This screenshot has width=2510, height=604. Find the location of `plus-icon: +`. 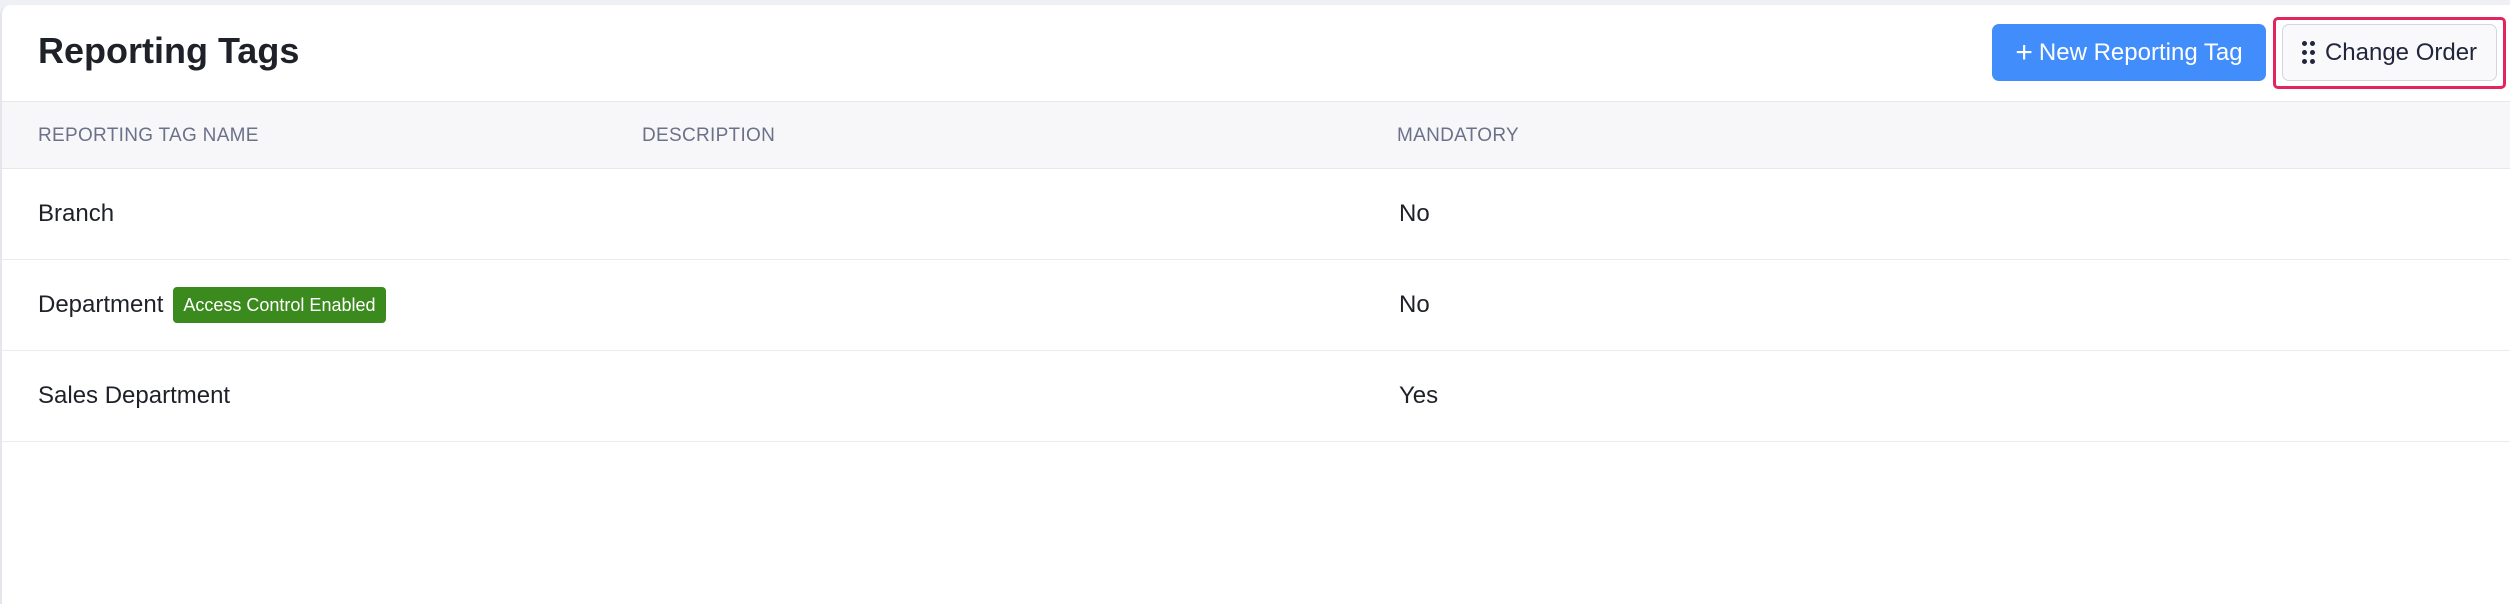

plus-icon: + is located at coordinates (2024, 52).